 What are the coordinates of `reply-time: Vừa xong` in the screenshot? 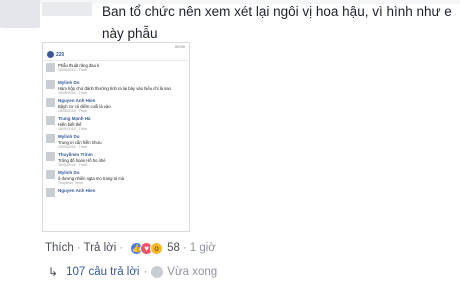 It's located at (192, 272).